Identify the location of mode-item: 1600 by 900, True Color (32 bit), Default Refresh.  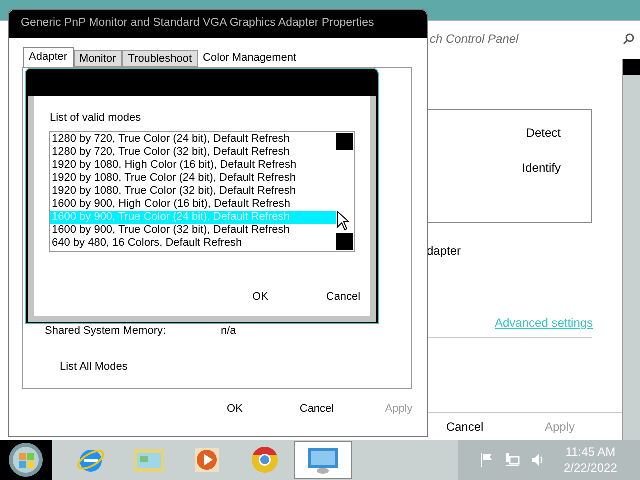
(193, 230).